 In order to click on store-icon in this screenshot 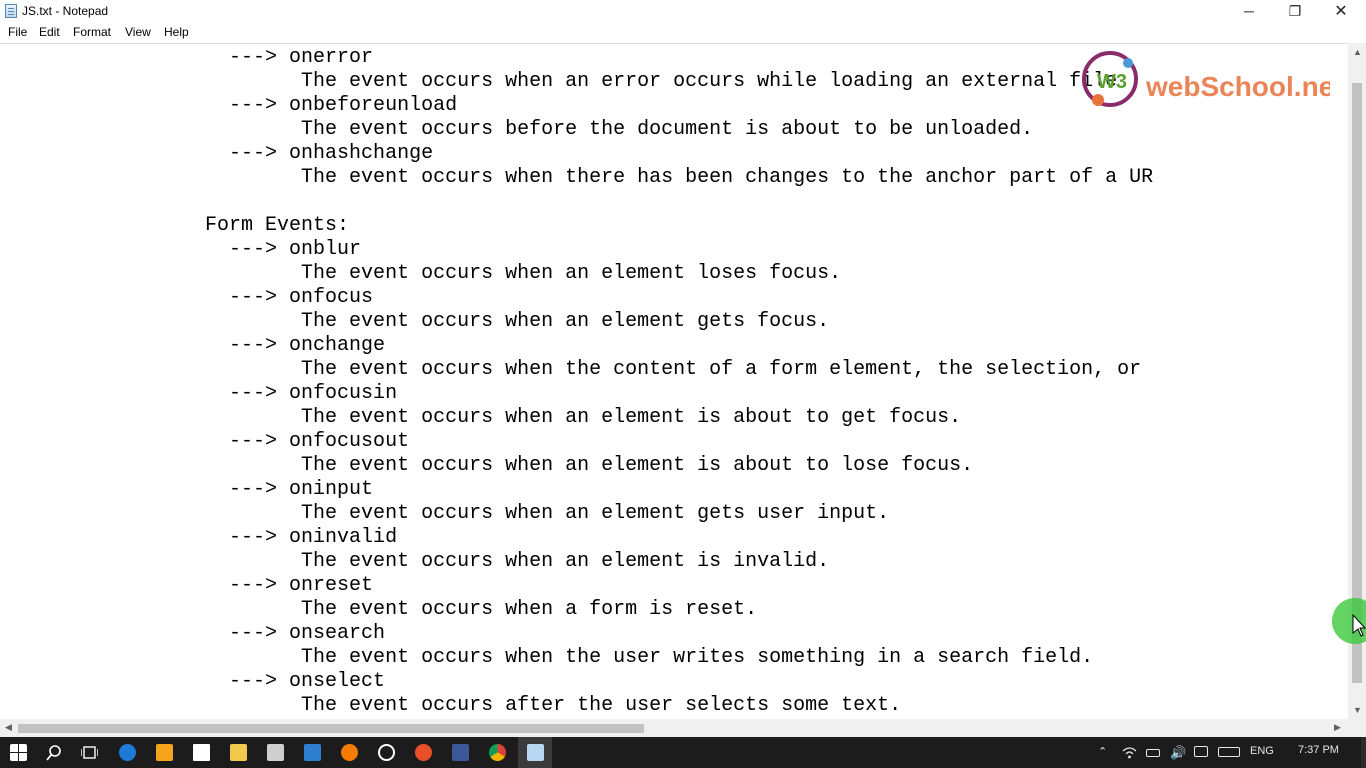, I will do `click(201, 752)`.